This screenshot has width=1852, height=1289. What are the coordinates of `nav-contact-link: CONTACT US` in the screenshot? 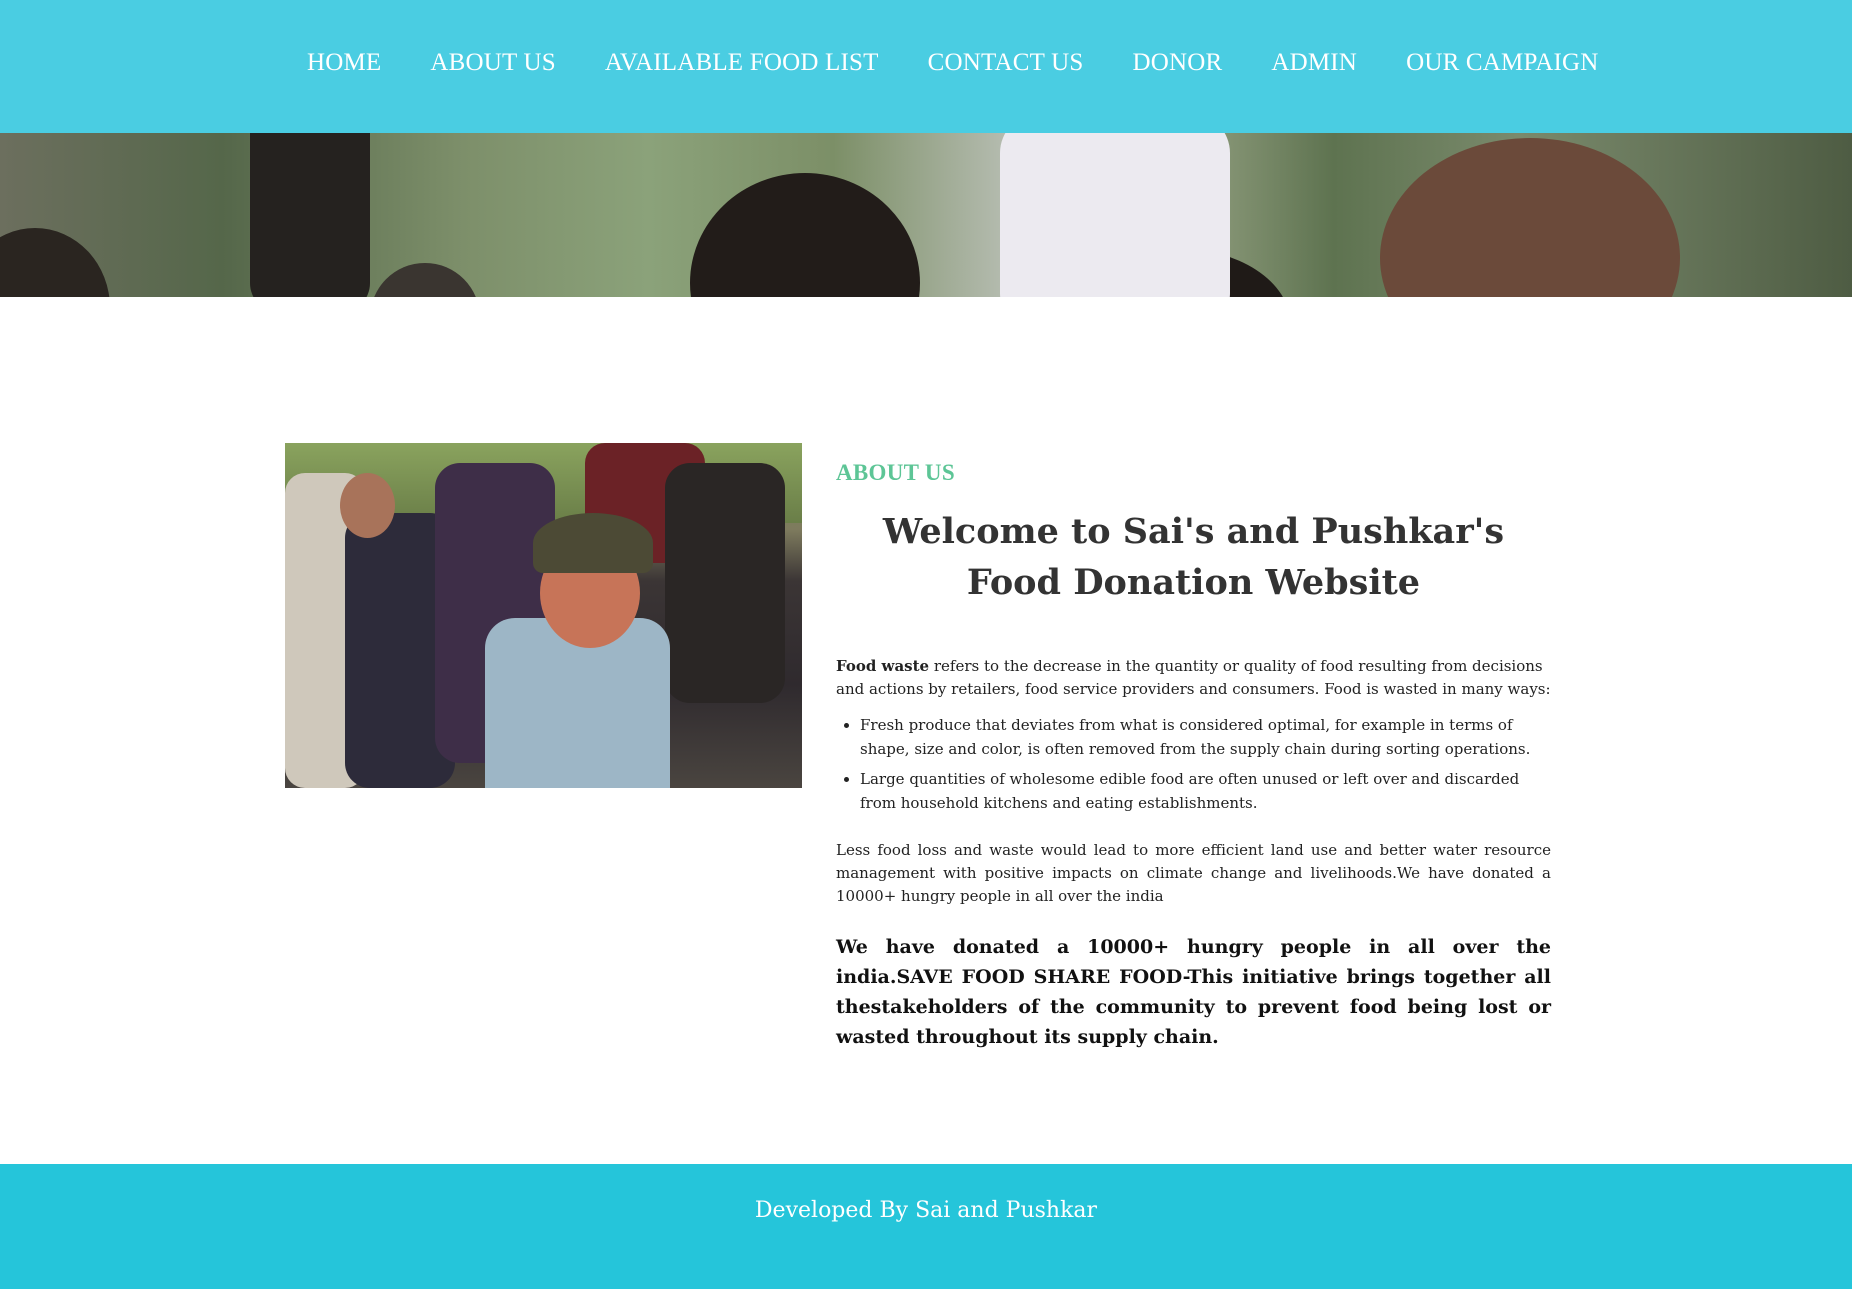 It's located at (1006, 63).